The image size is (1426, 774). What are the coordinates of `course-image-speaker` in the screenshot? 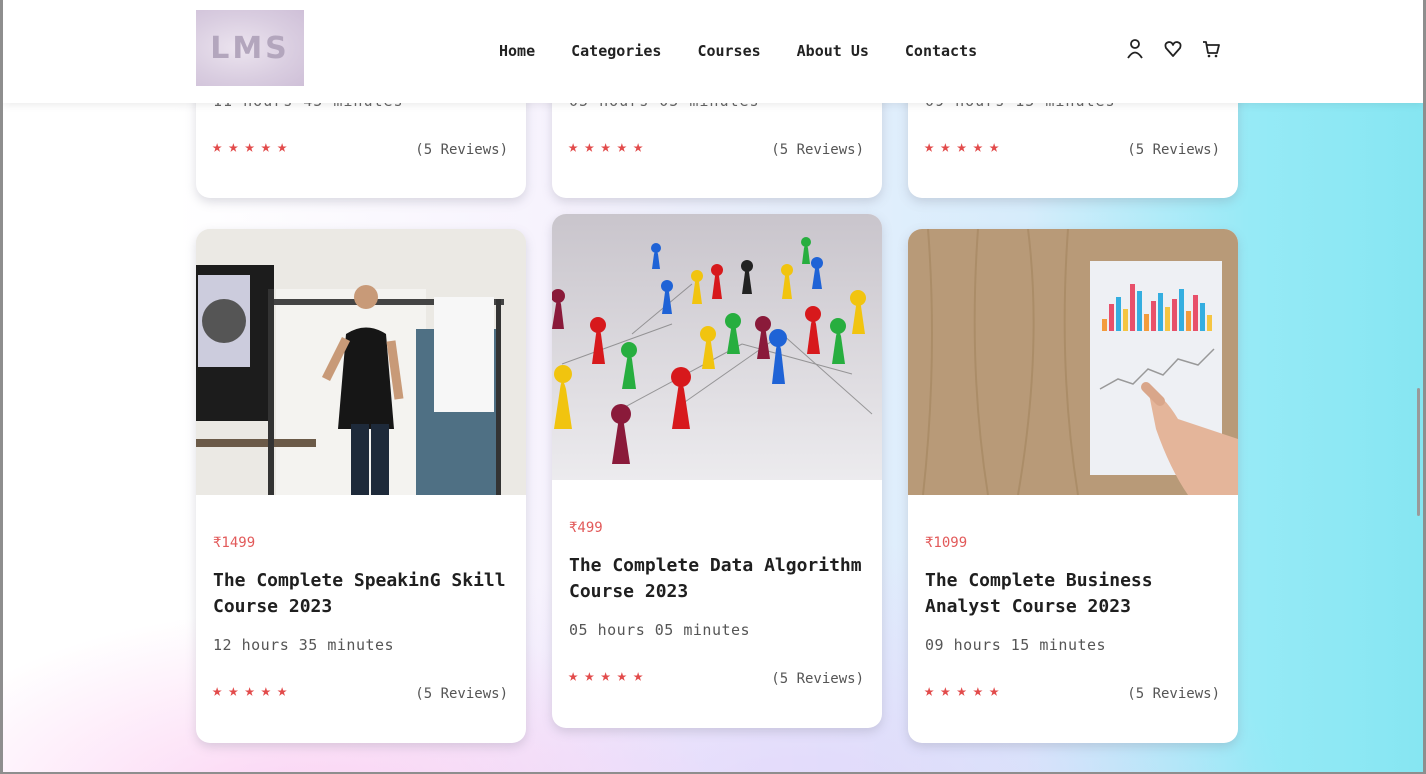 It's located at (361, 362).